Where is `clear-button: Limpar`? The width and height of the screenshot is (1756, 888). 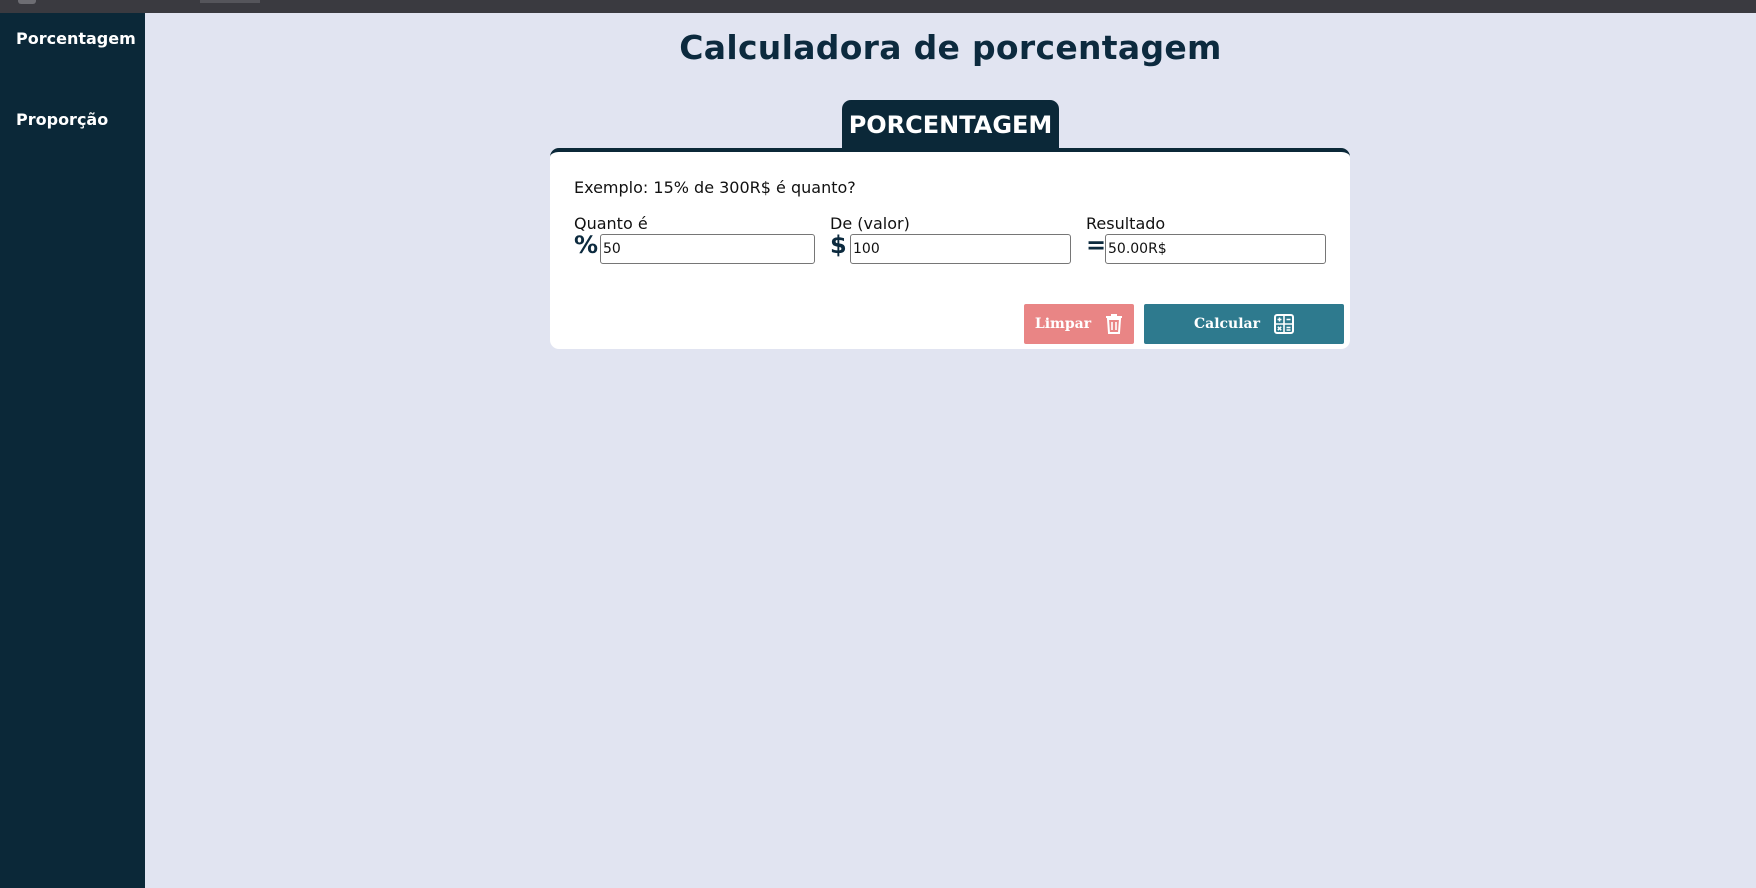
clear-button: Limpar is located at coordinates (1079, 324).